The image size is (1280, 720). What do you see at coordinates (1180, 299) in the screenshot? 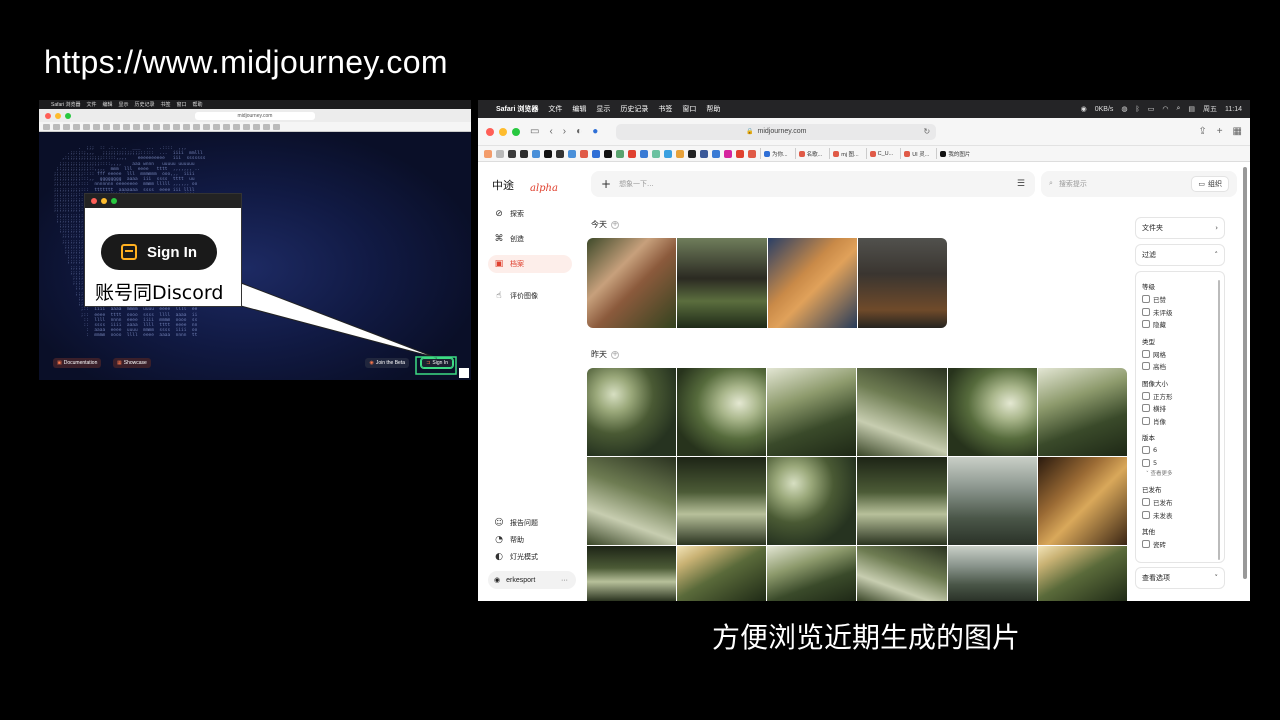
I see `filter-option: 已赞` at bounding box center [1180, 299].